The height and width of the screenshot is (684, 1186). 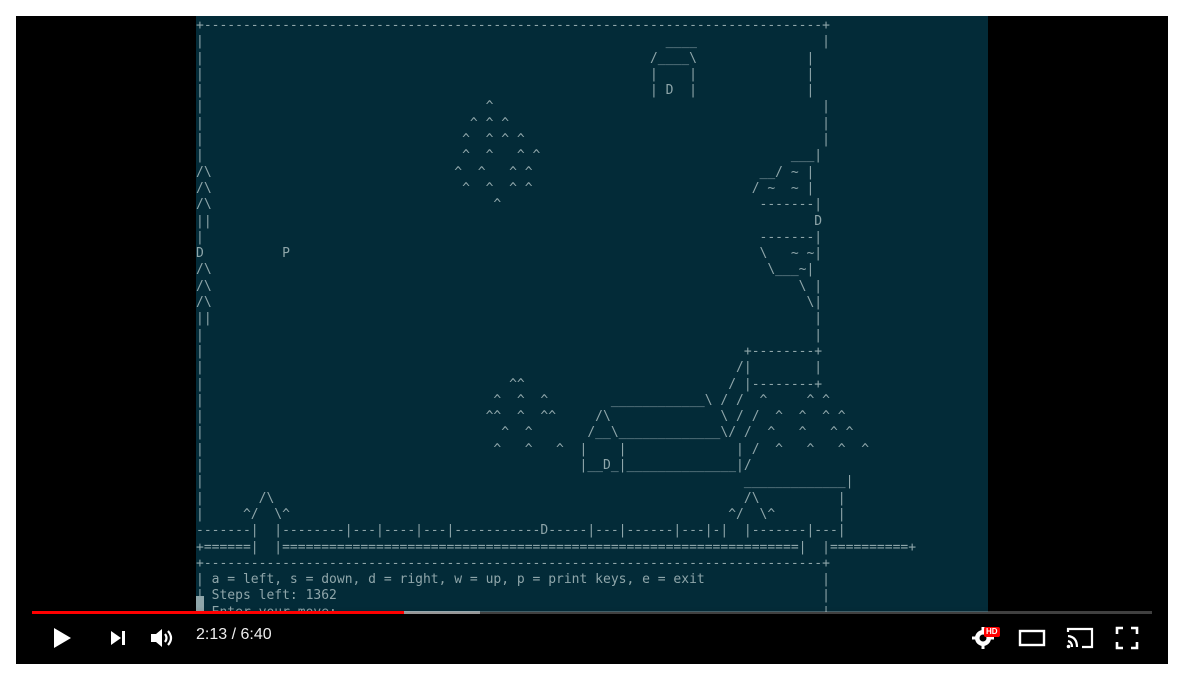 I want to click on progress-bar, so click(x=592, y=612).